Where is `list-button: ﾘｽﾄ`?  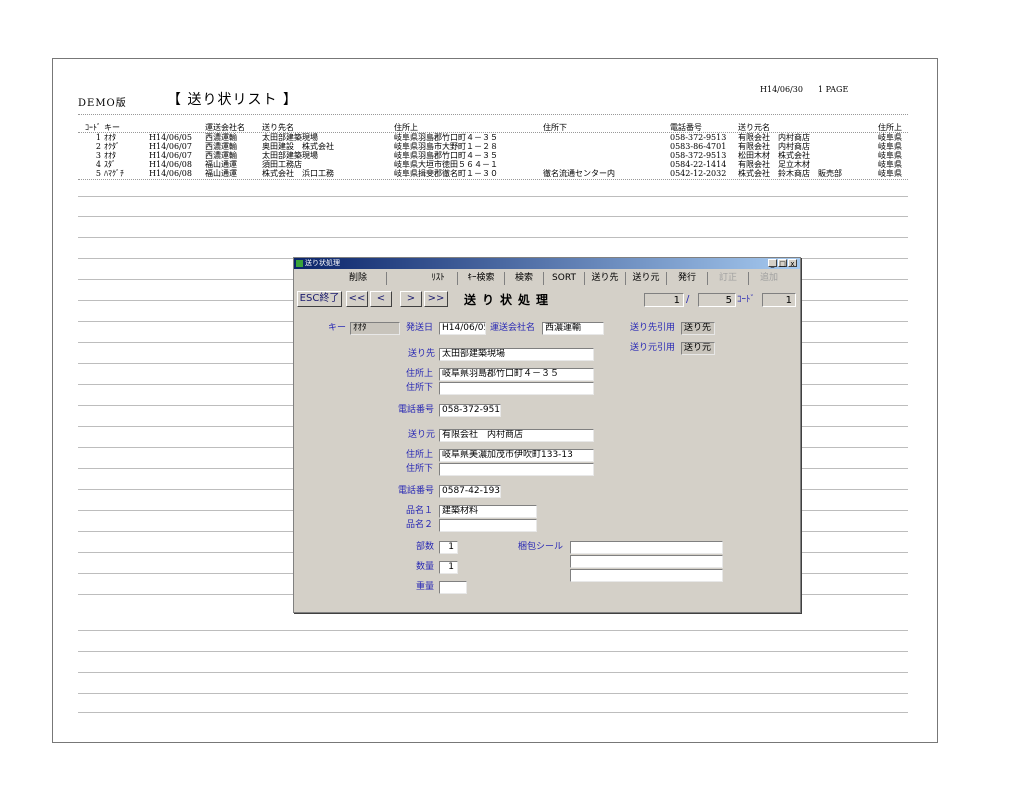
list-button: ﾘｽﾄ is located at coordinates (438, 278).